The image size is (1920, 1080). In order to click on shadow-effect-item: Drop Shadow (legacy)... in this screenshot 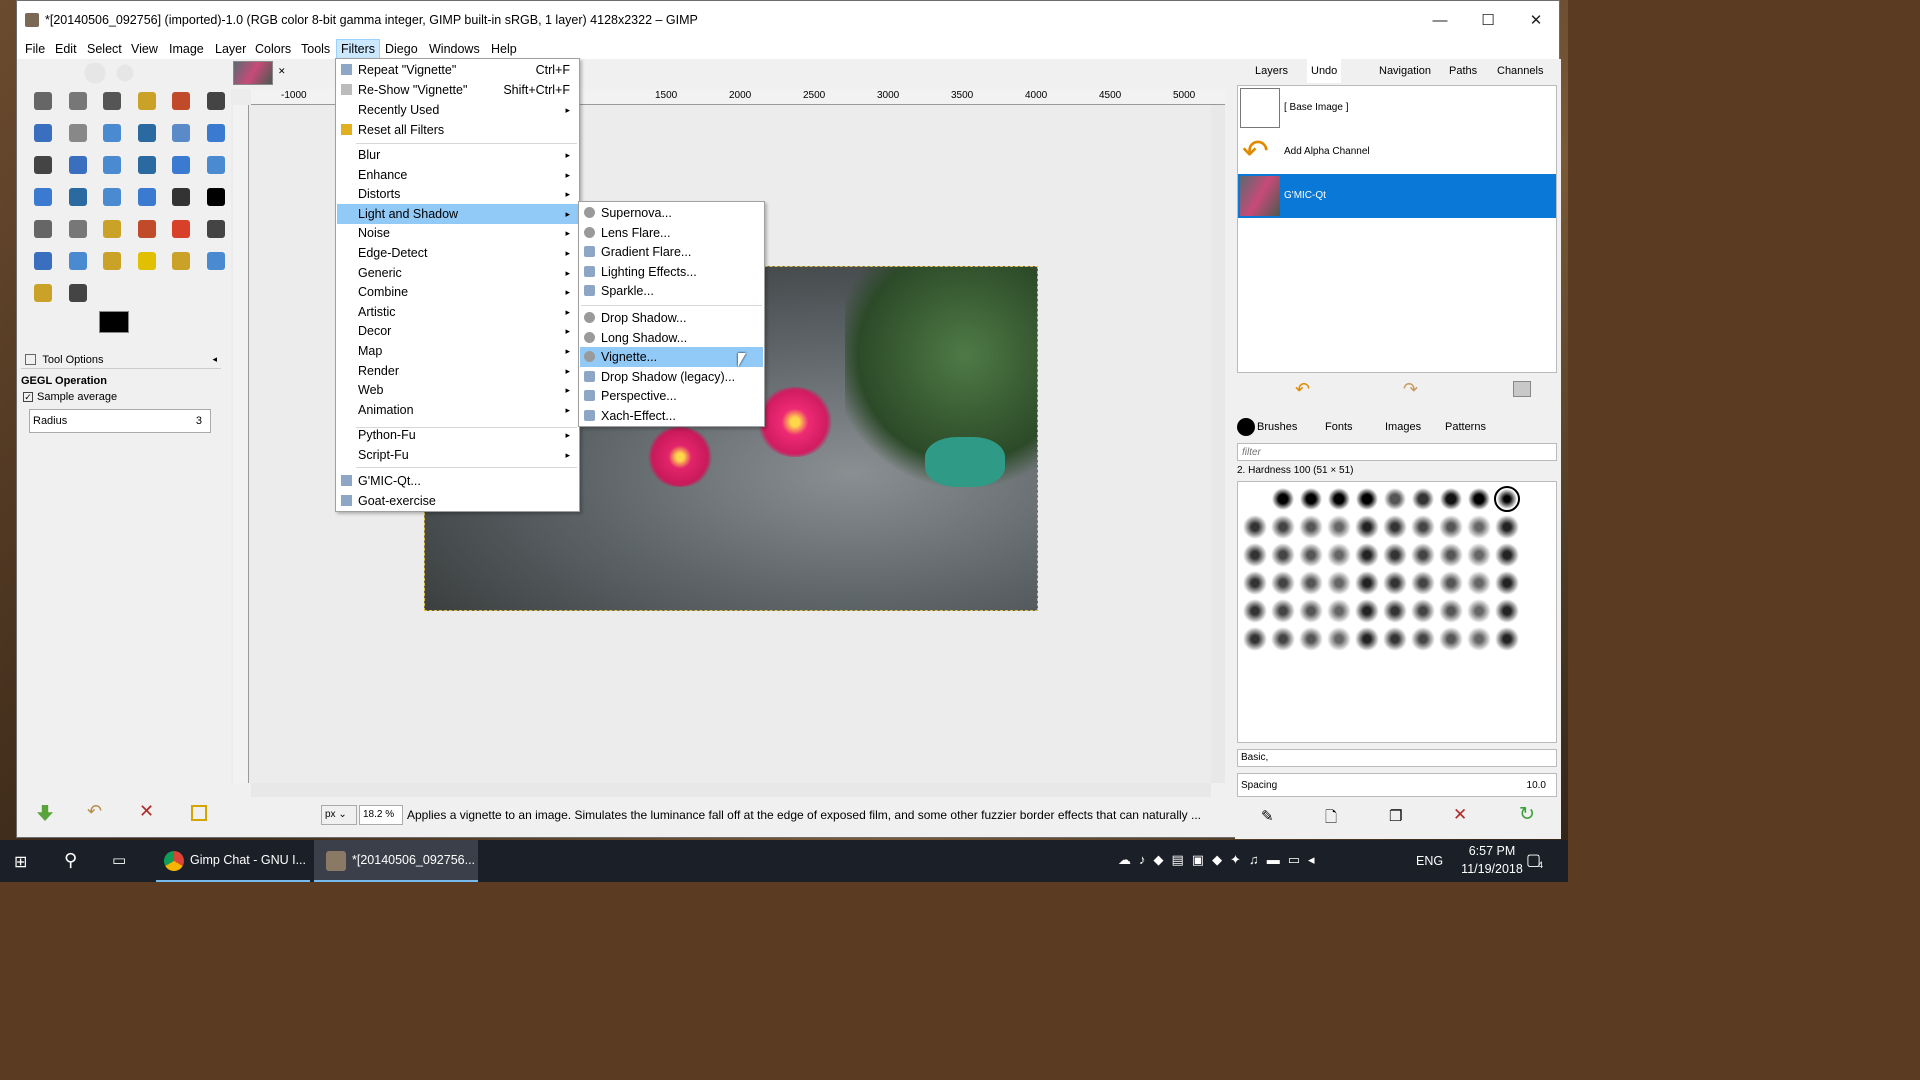, I will do `click(671, 377)`.